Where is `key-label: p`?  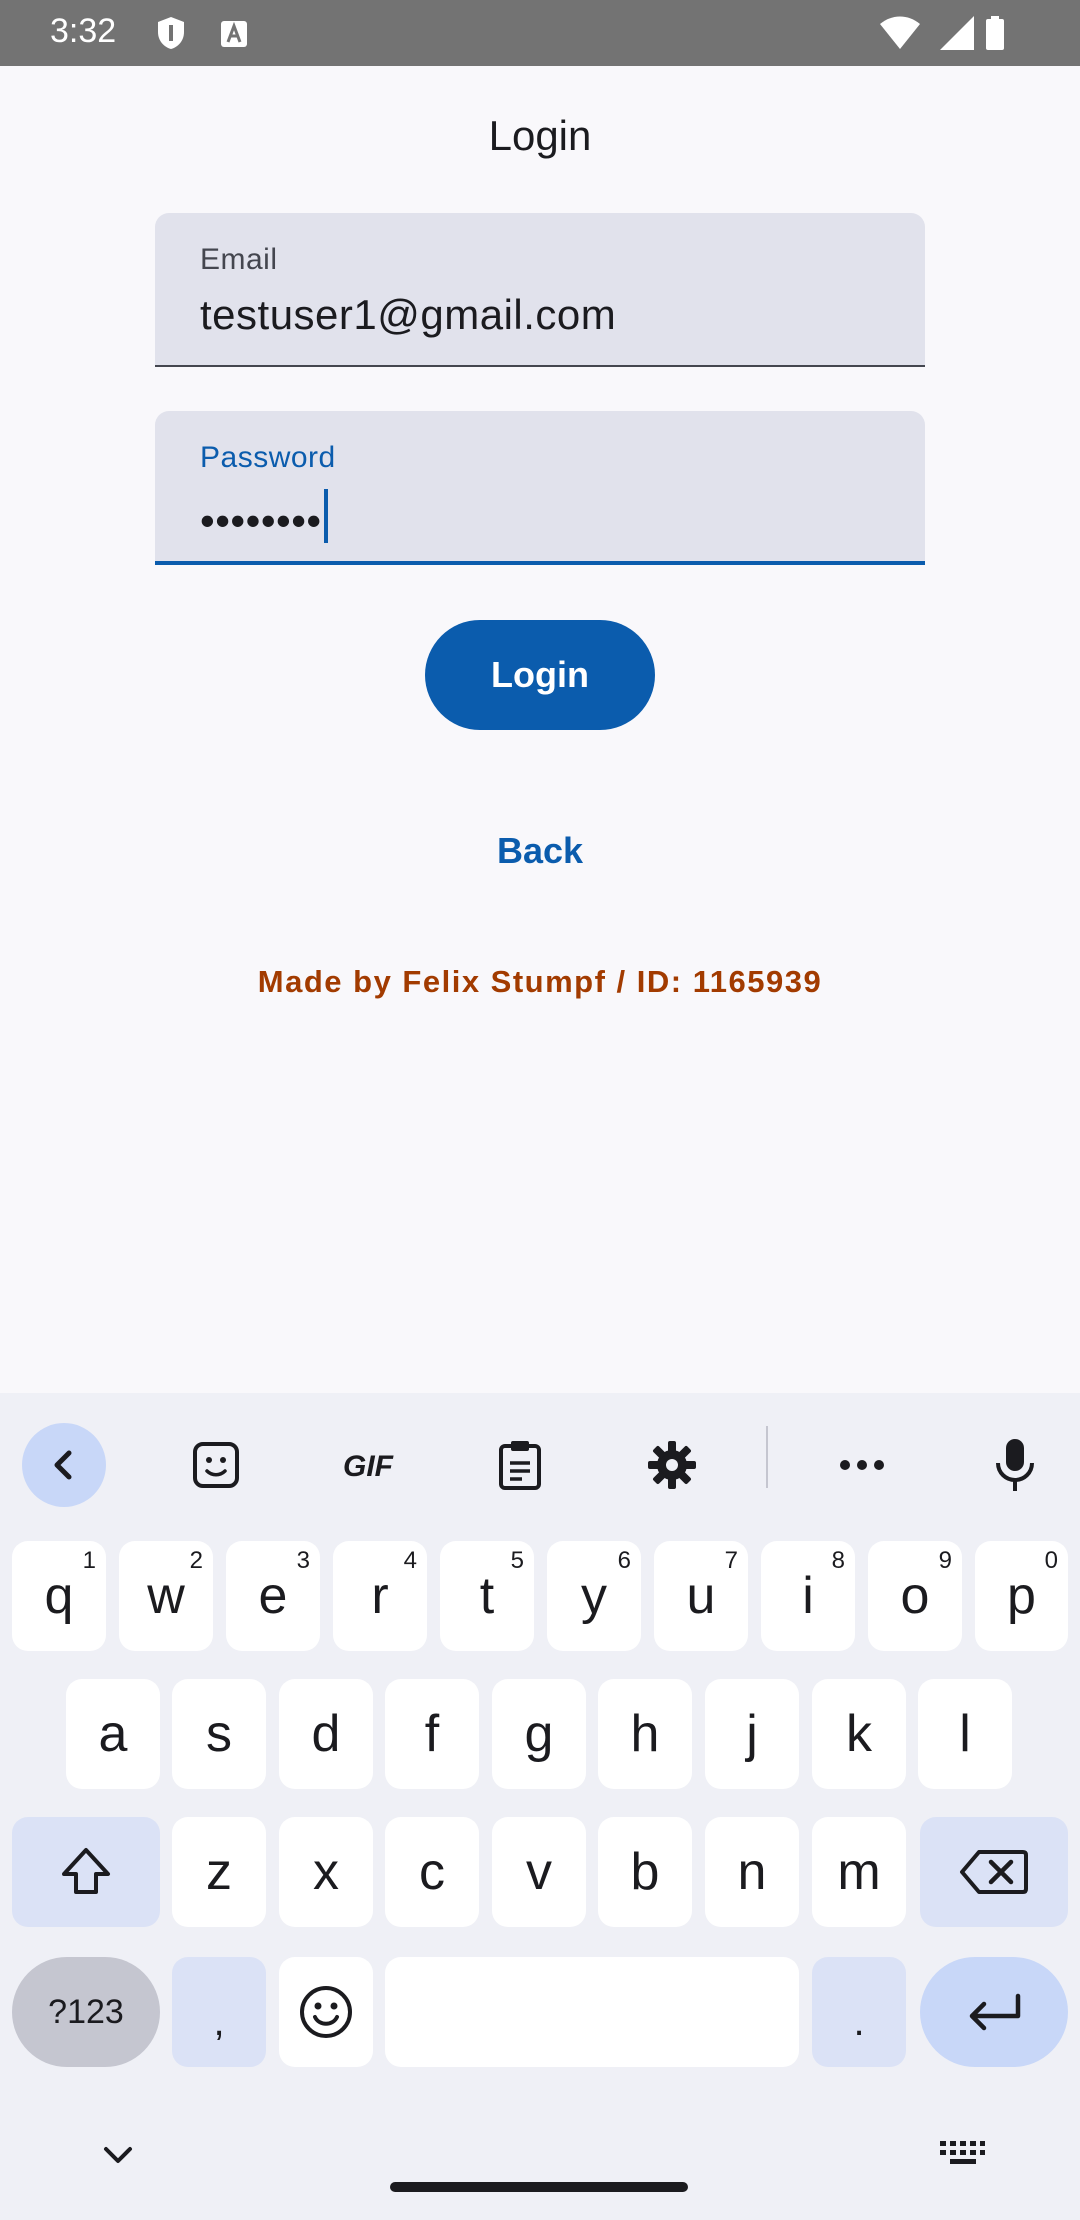
key-label: p is located at coordinates (1021, 1596).